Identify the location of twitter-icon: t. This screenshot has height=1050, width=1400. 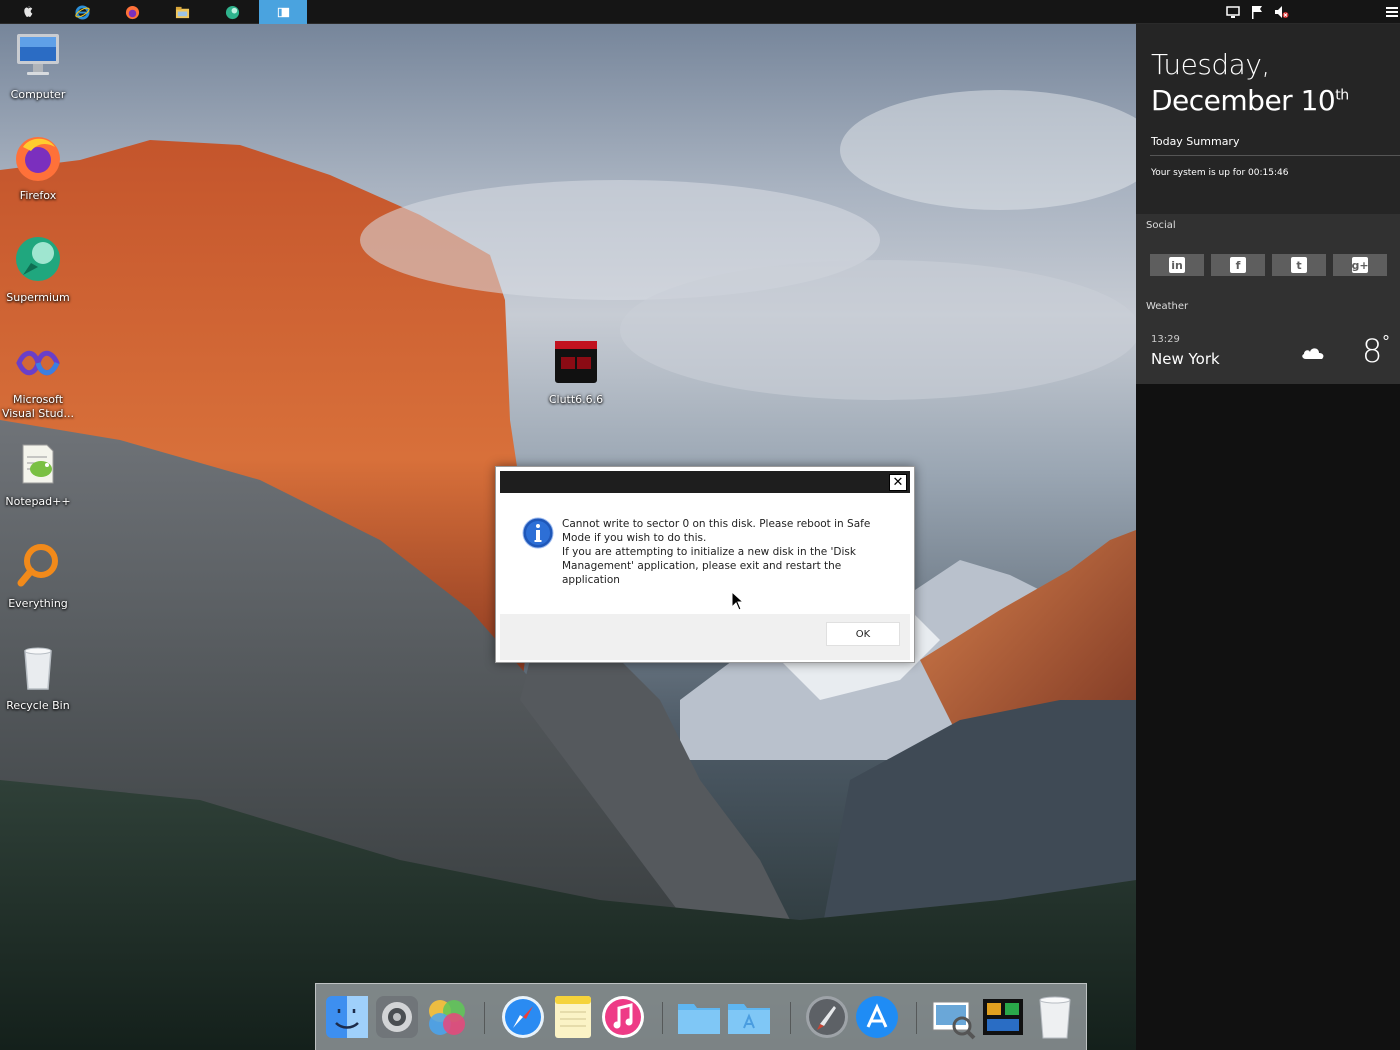
(1299, 265).